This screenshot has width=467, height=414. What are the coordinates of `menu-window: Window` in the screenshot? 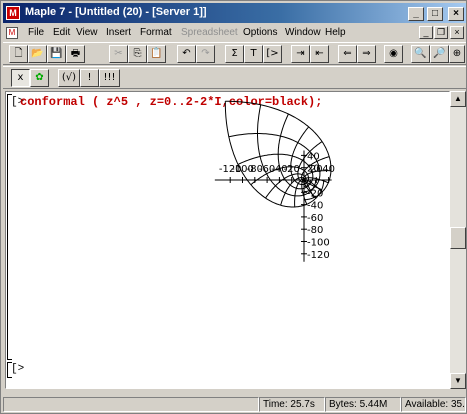 It's located at (303, 32).